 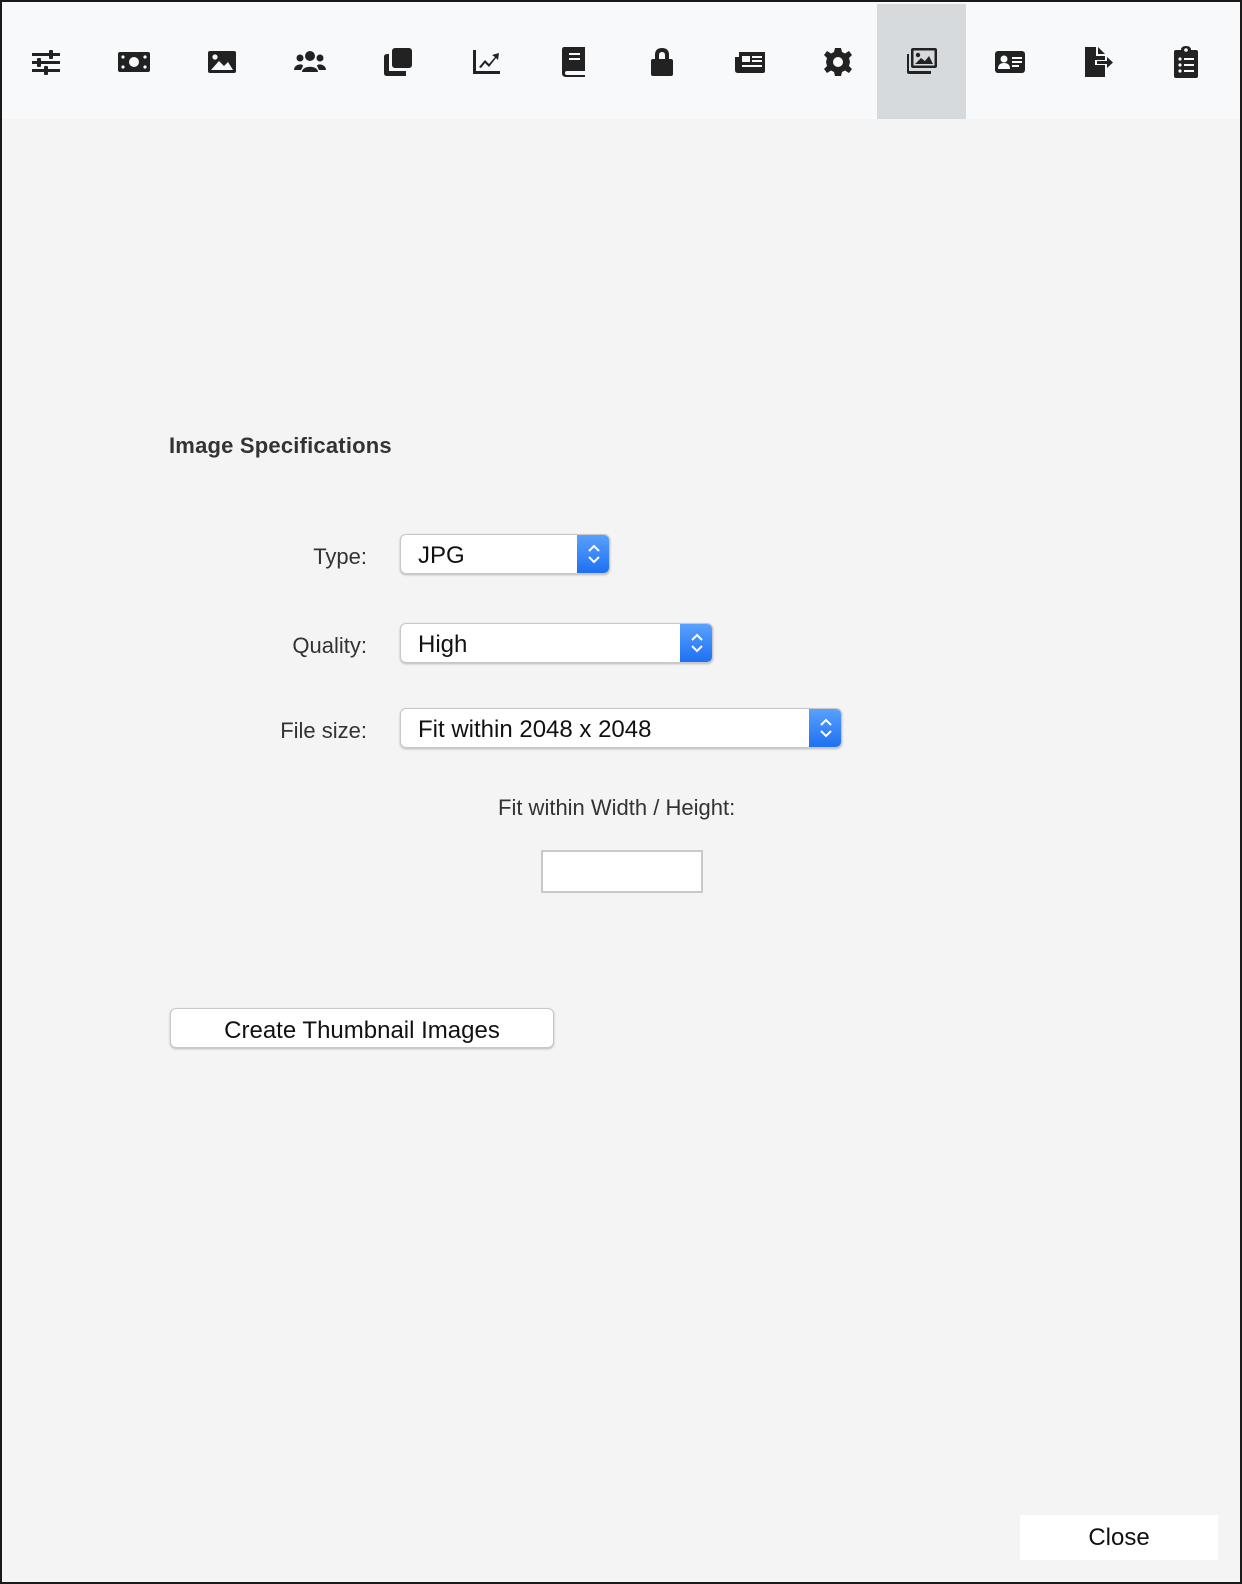 I want to click on clipboard-list-icon, so click(x=1186, y=61).